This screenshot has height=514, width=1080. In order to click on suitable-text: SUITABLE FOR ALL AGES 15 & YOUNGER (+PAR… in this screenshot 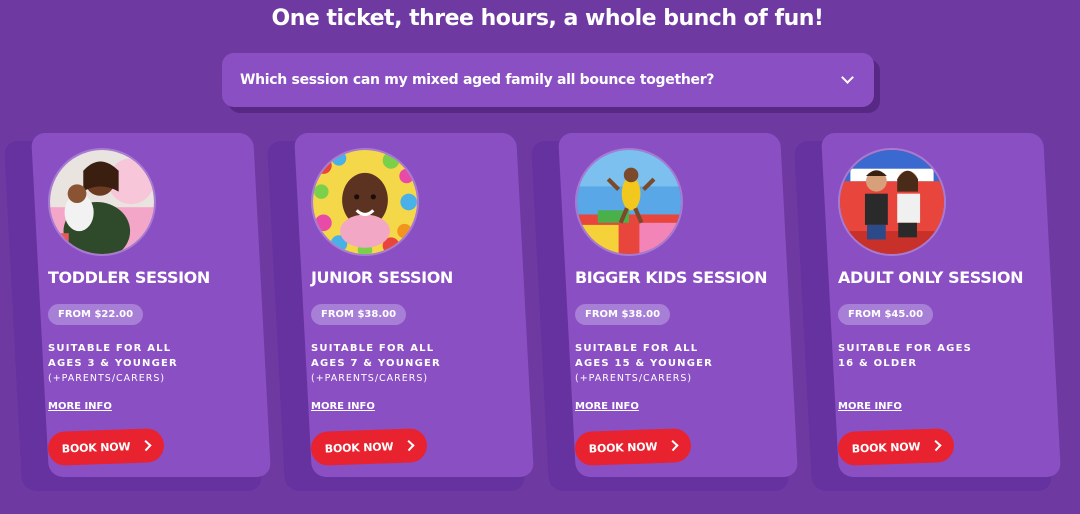, I will do `click(644, 363)`.